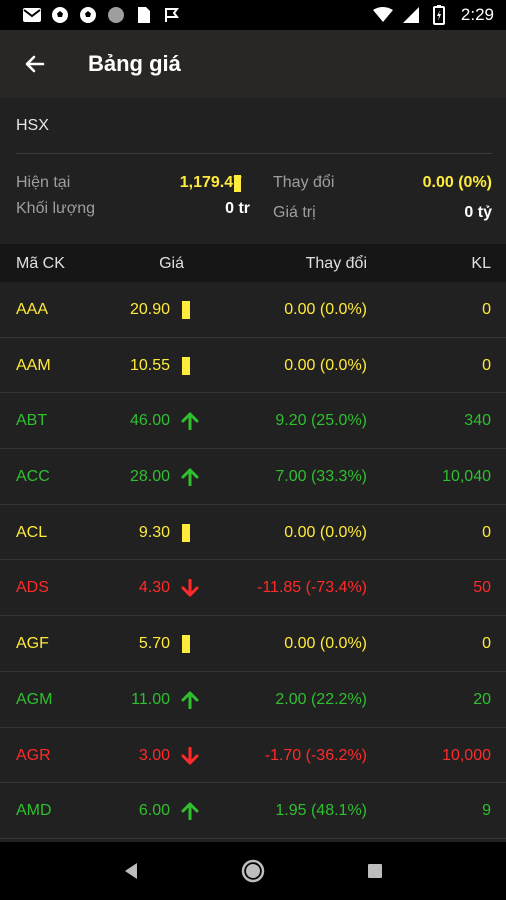  Describe the element at coordinates (253, 366) in the screenshot. I see `table-row: AAM 10.55 0.00 (0.0%) 0` at that location.